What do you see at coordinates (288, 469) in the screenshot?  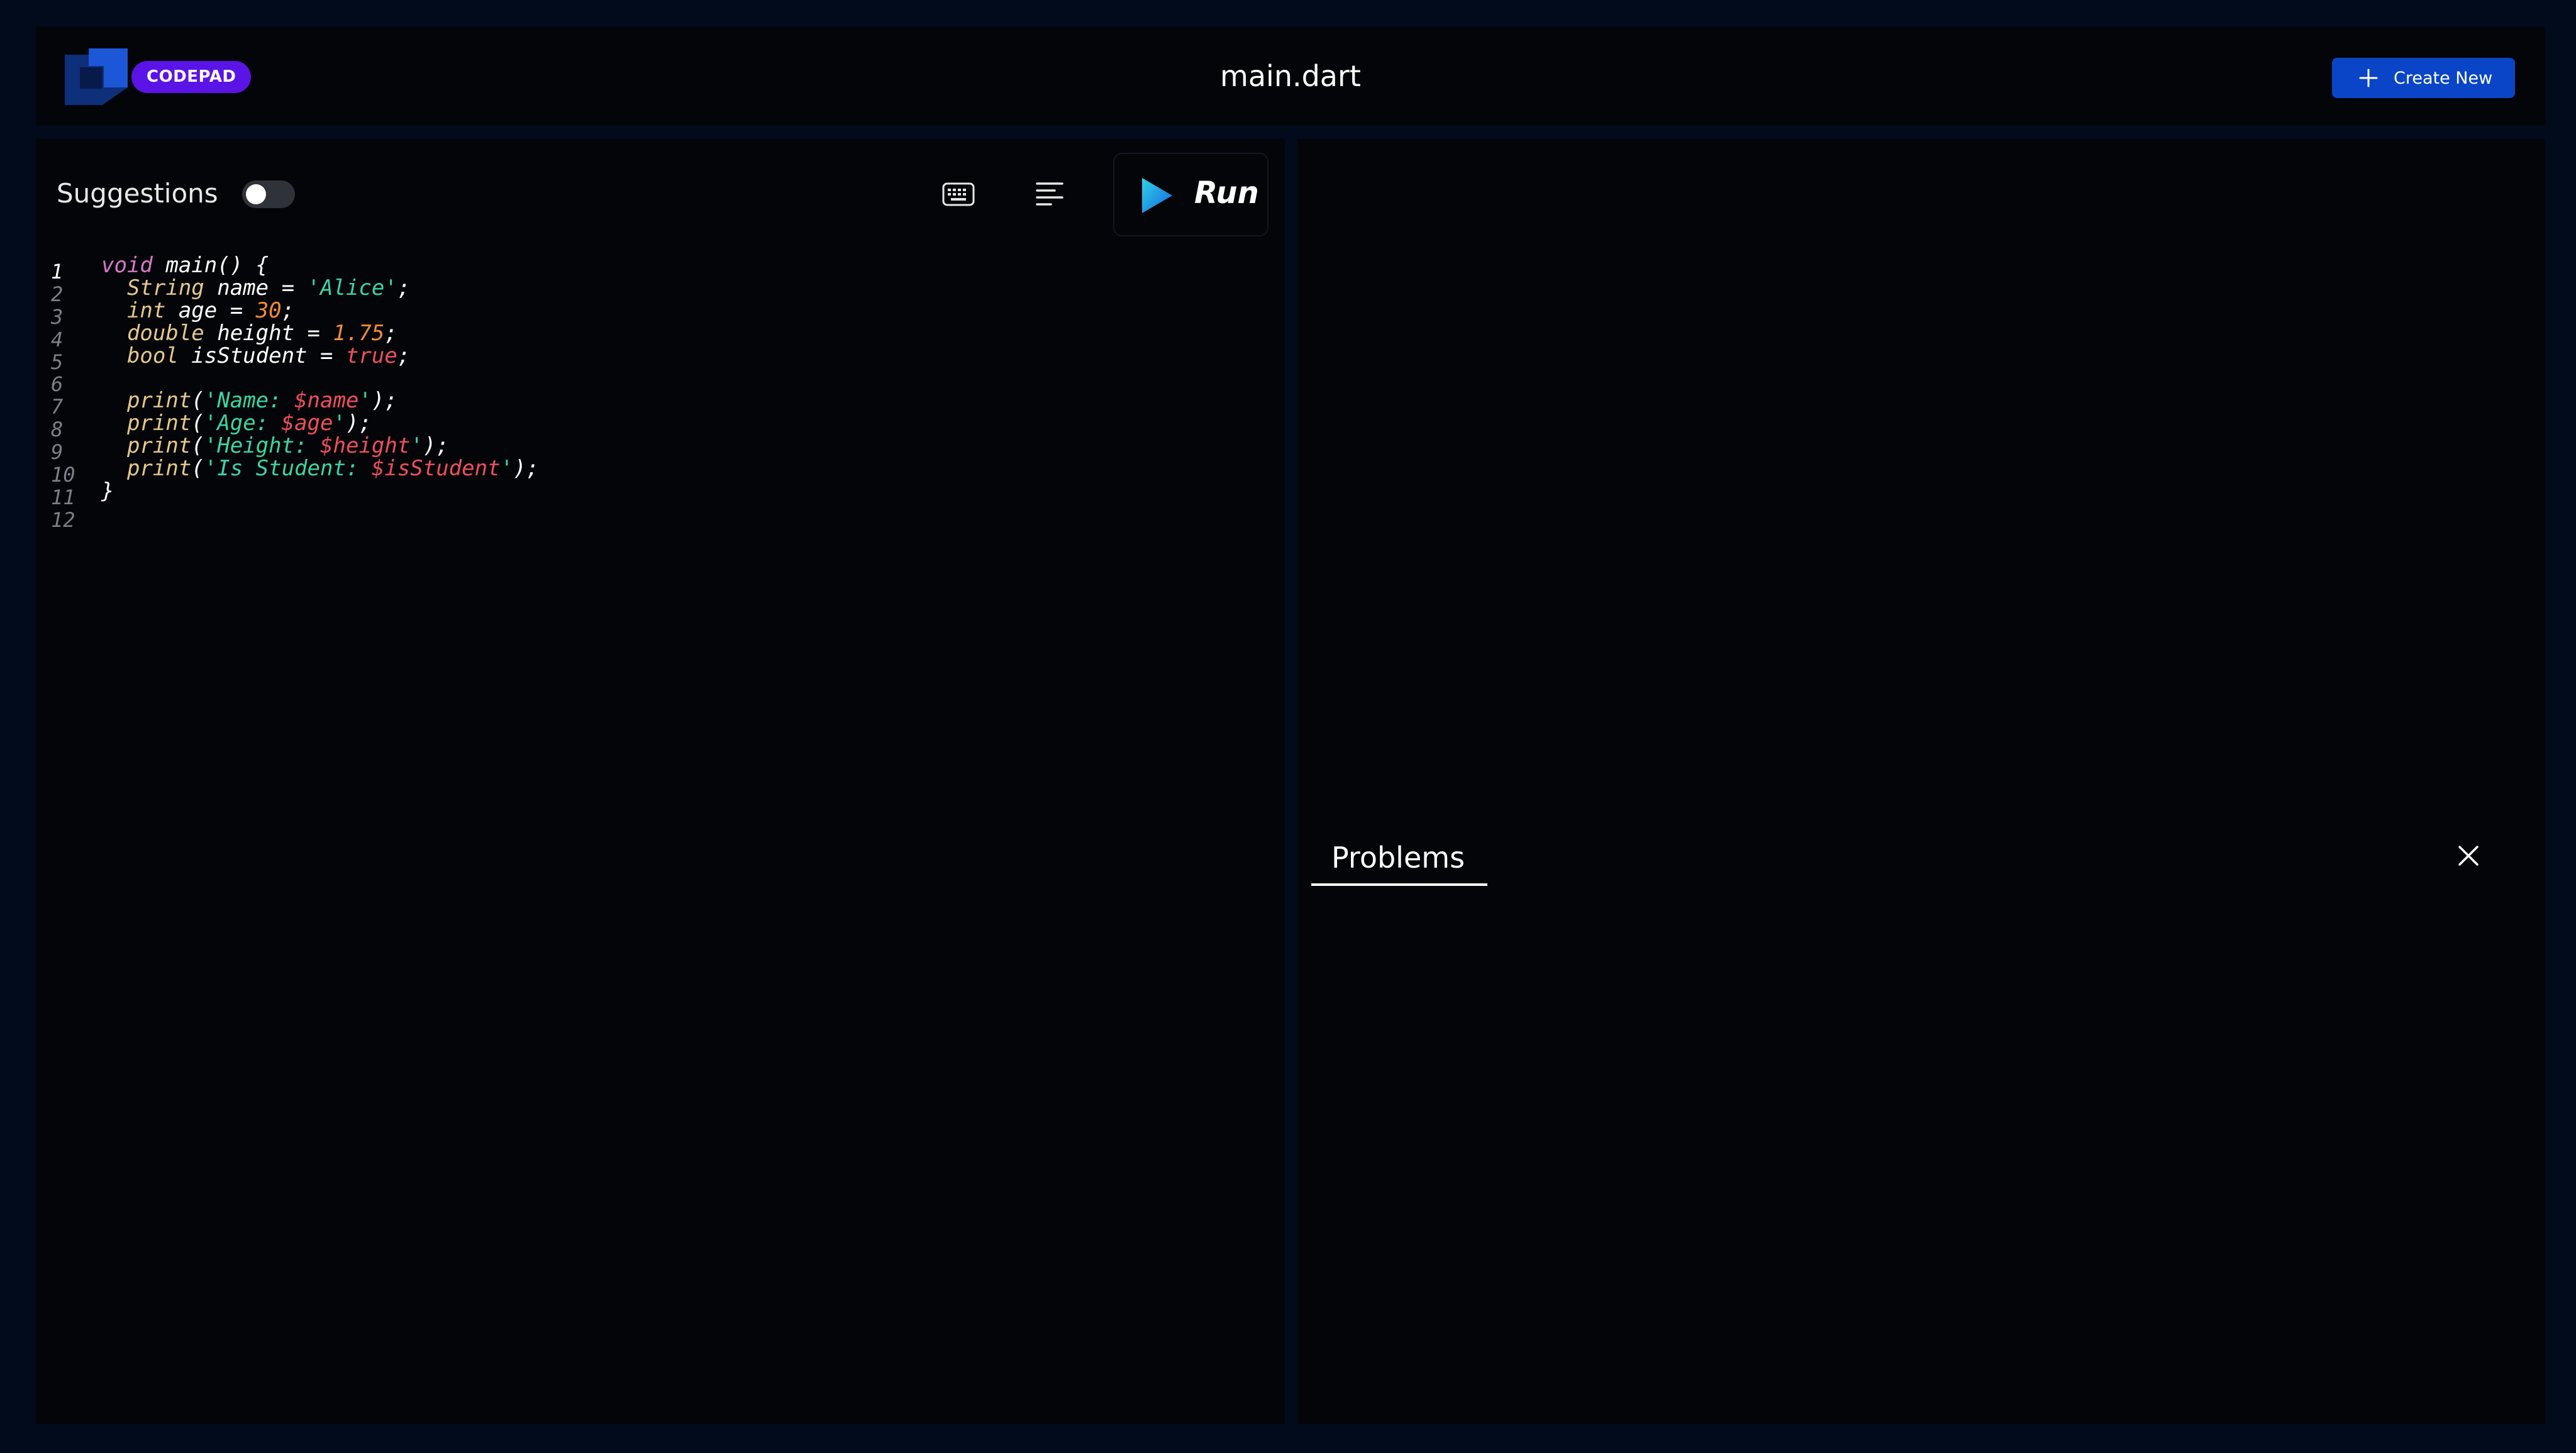 I see `code-token: 'Is Student:` at bounding box center [288, 469].